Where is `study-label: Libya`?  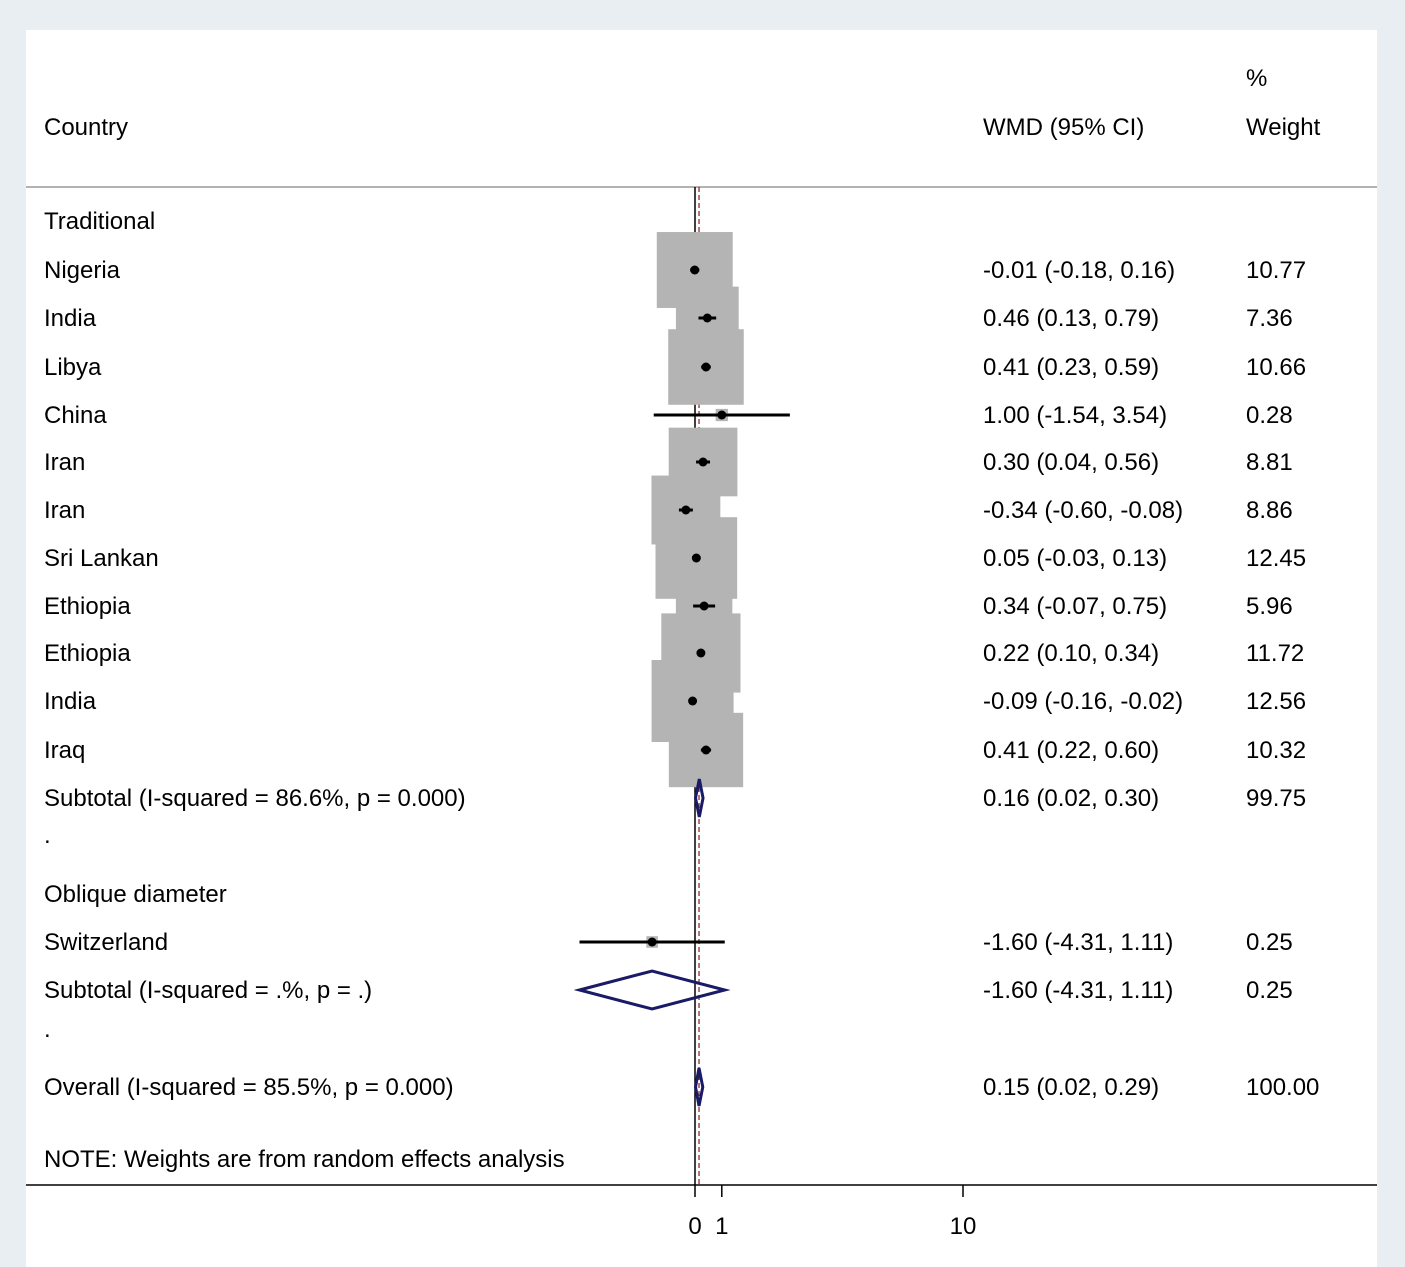 study-label: Libya is located at coordinates (73, 367).